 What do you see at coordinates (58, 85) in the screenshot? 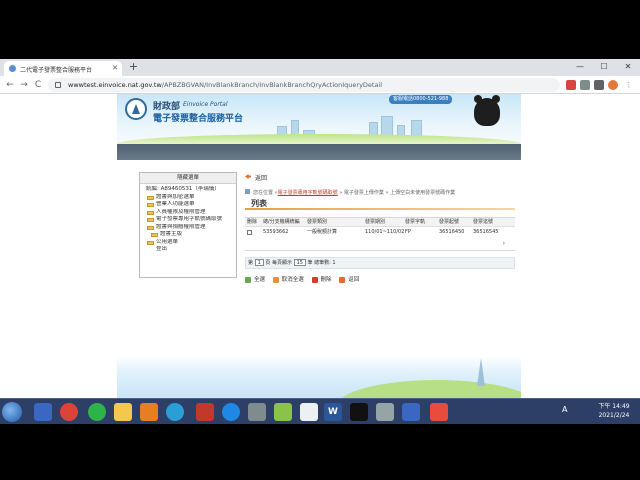
I see `lock-icon` at bounding box center [58, 85].